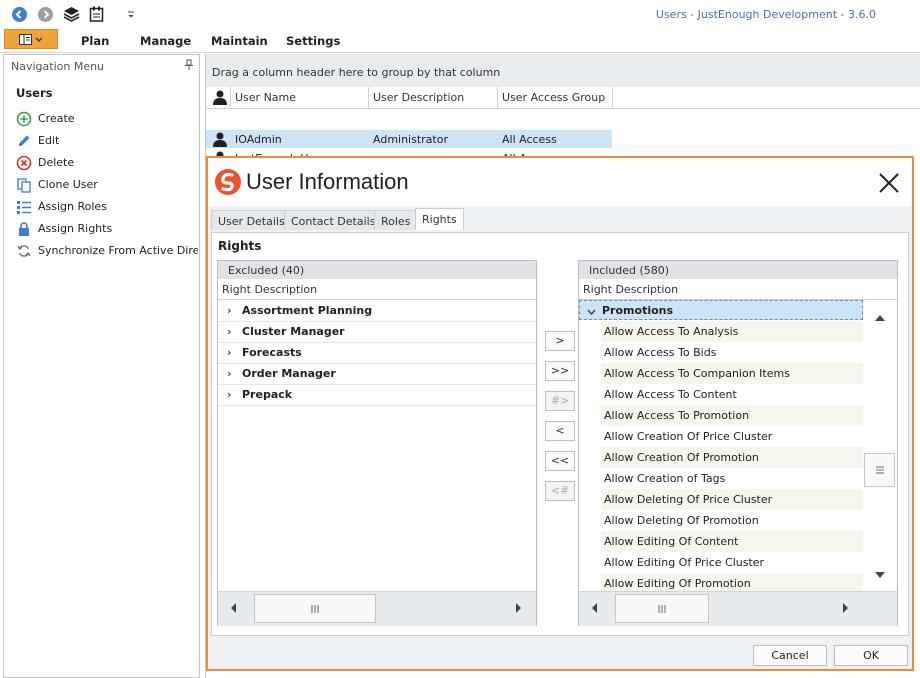 This screenshot has height=678, width=920. Describe the element at coordinates (105, 163) in the screenshot. I see `nav-item-delete: Delete` at that location.